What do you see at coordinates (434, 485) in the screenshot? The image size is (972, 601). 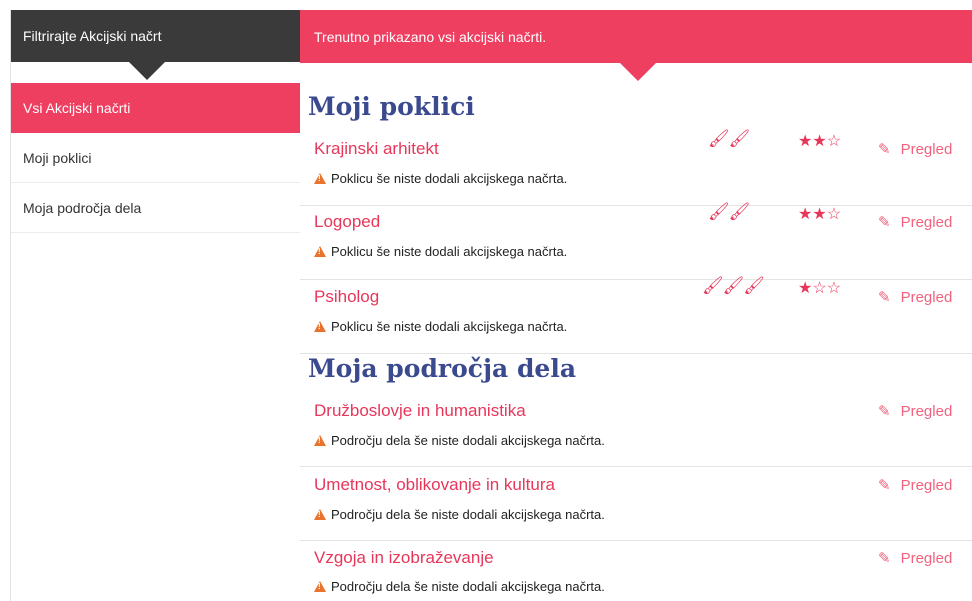 I see `item-title-link: Umetnost, oblikovanje in kultura` at bounding box center [434, 485].